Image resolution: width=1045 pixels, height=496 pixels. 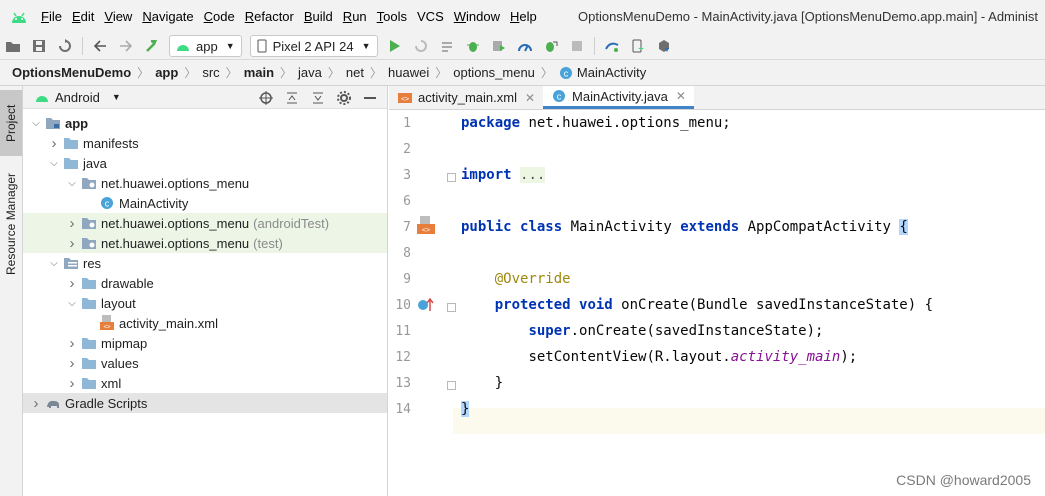 What do you see at coordinates (111, 383) in the screenshot?
I see `tree-item-label: xml` at bounding box center [111, 383].